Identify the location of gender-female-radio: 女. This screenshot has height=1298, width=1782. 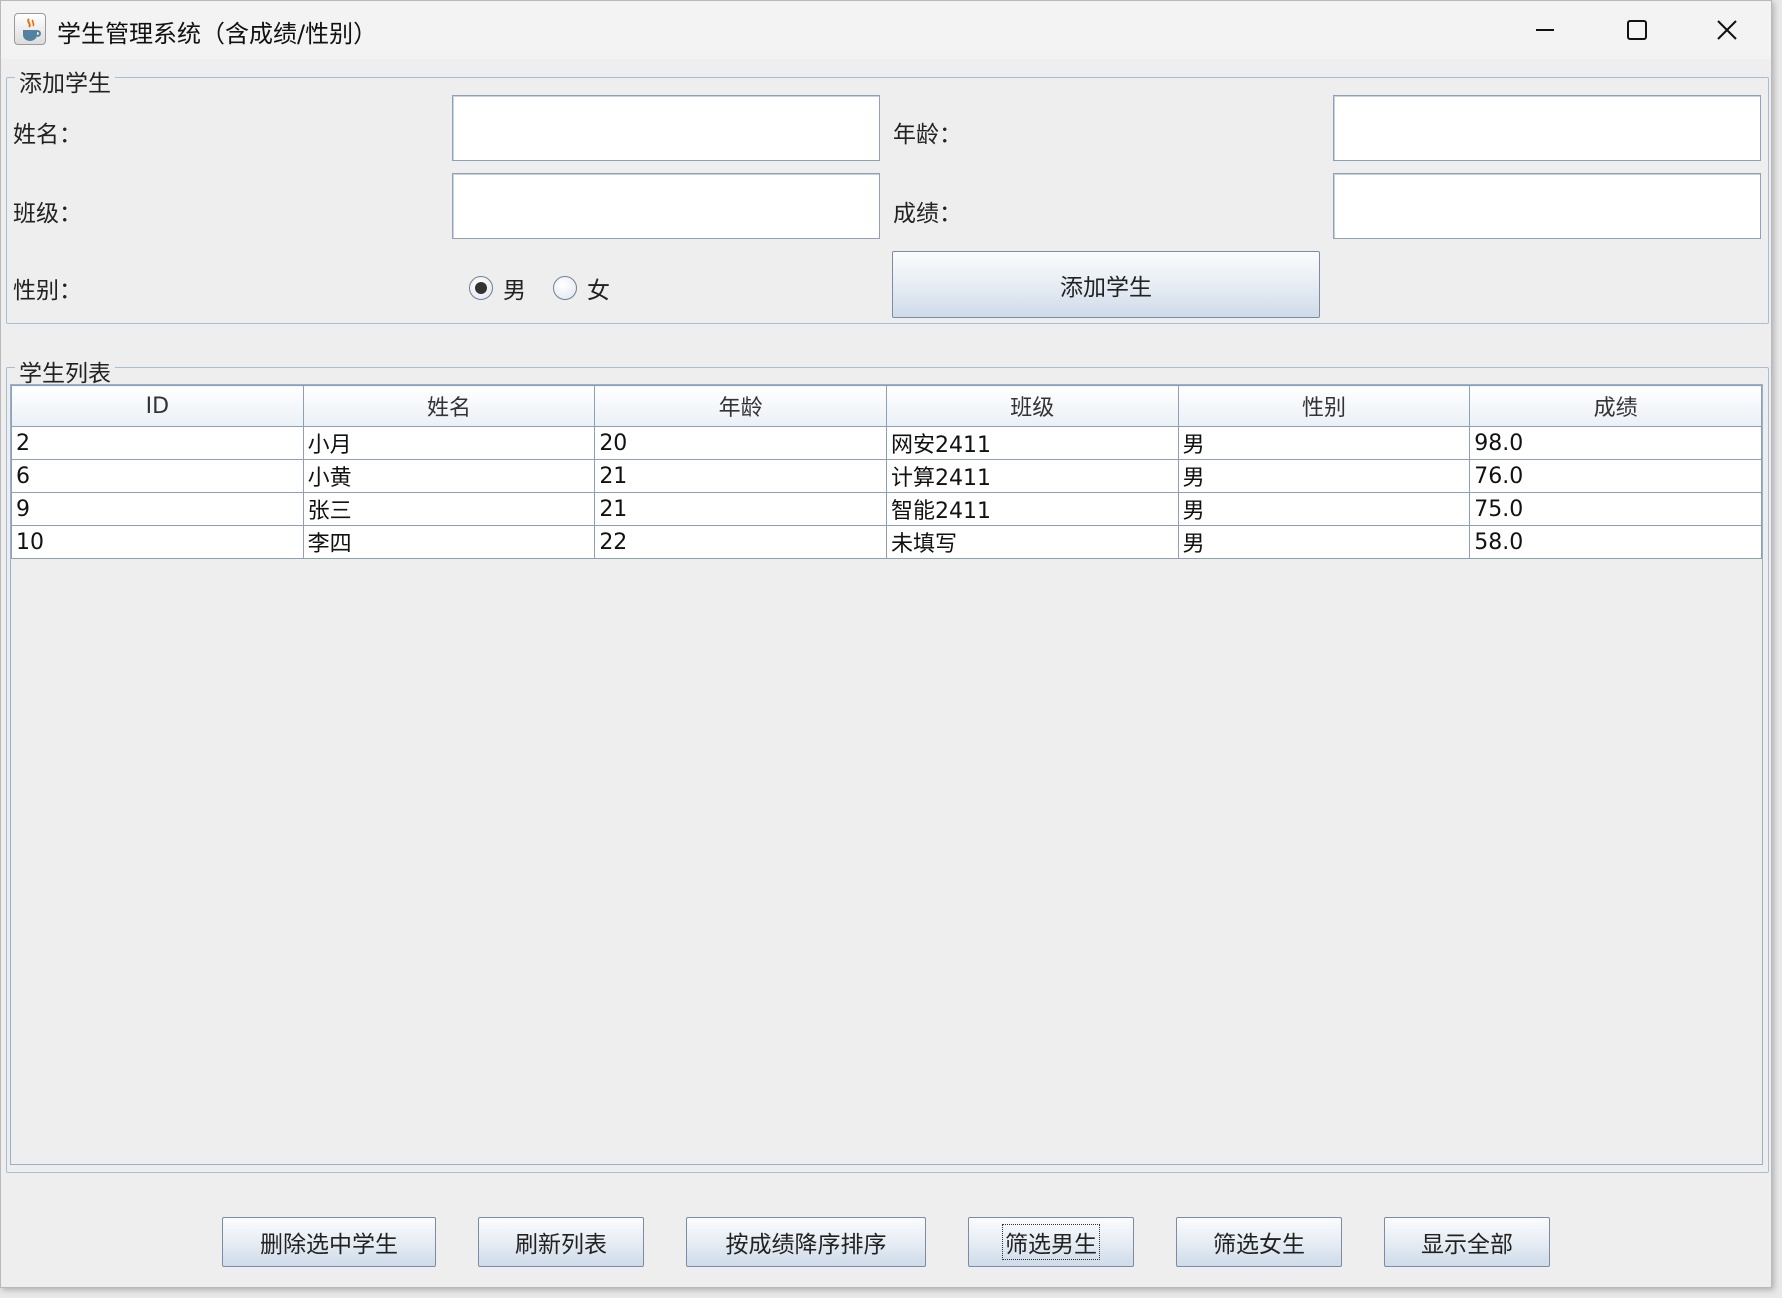
(581, 288).